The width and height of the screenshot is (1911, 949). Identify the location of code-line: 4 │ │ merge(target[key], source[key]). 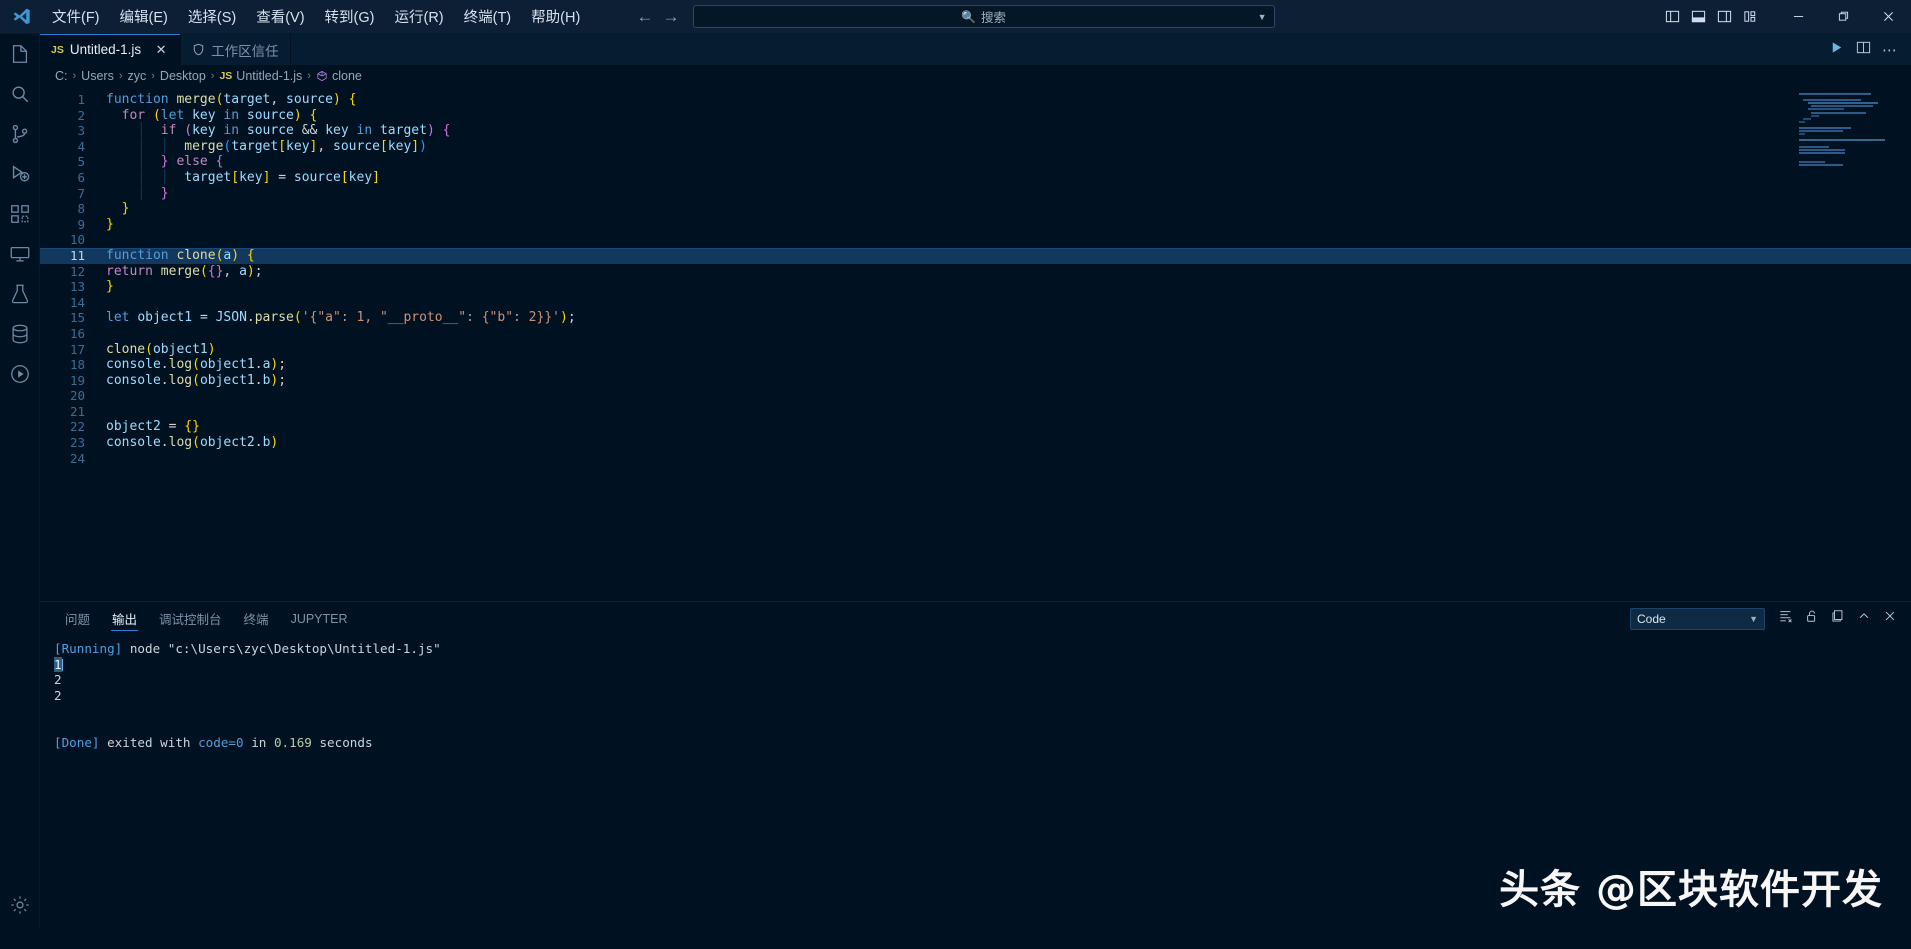
(975, 147).